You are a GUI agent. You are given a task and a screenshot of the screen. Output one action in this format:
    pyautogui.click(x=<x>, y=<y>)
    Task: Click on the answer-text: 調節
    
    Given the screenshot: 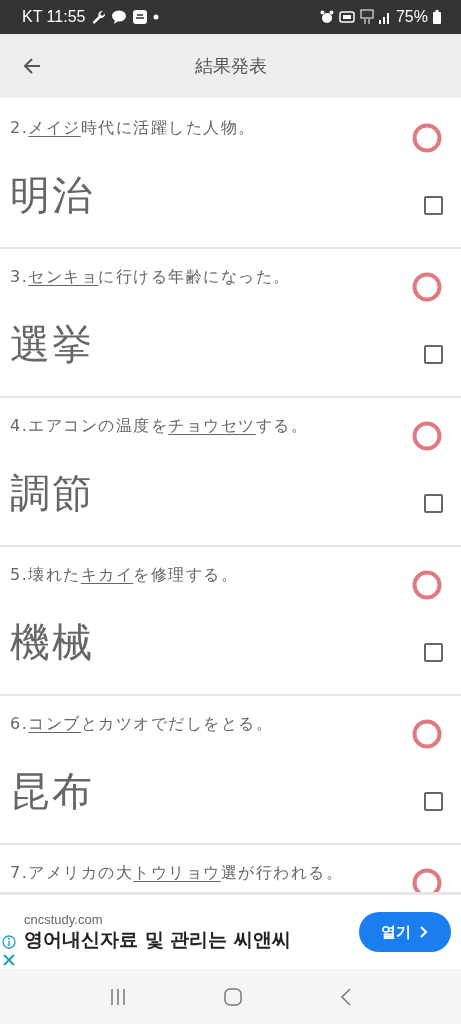 What is the action you would take?
    pyautogui.click(x=52, y=493)
    